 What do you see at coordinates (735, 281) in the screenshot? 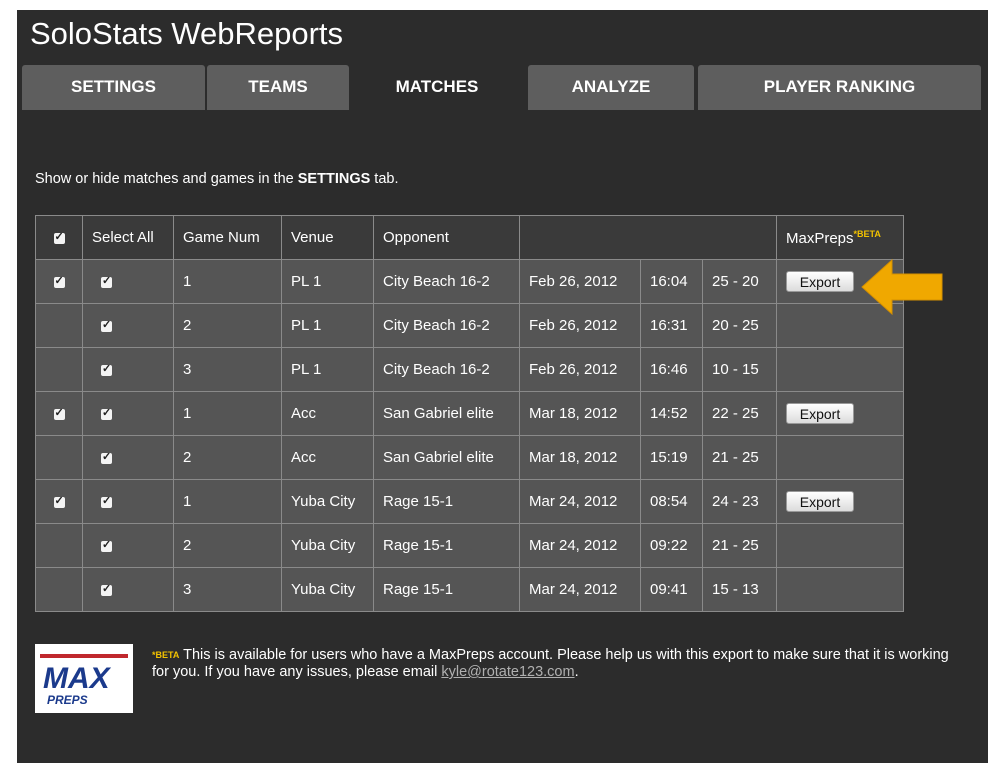
I see `score-text: 25 - 20` at bounding box center [735, 281].